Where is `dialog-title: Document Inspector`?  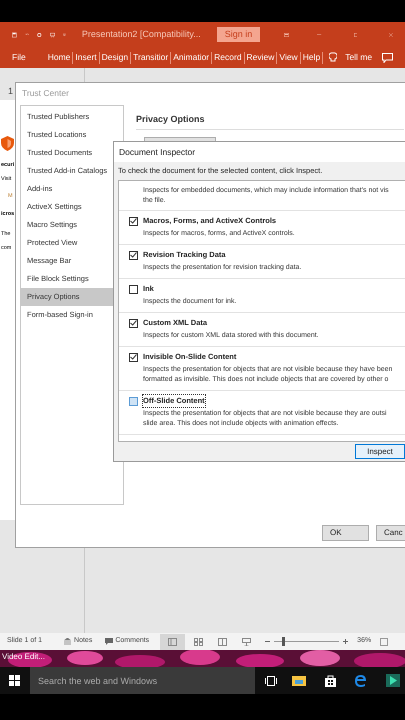
dialog-title: Document Inspector is located at coordinates (259, 152).